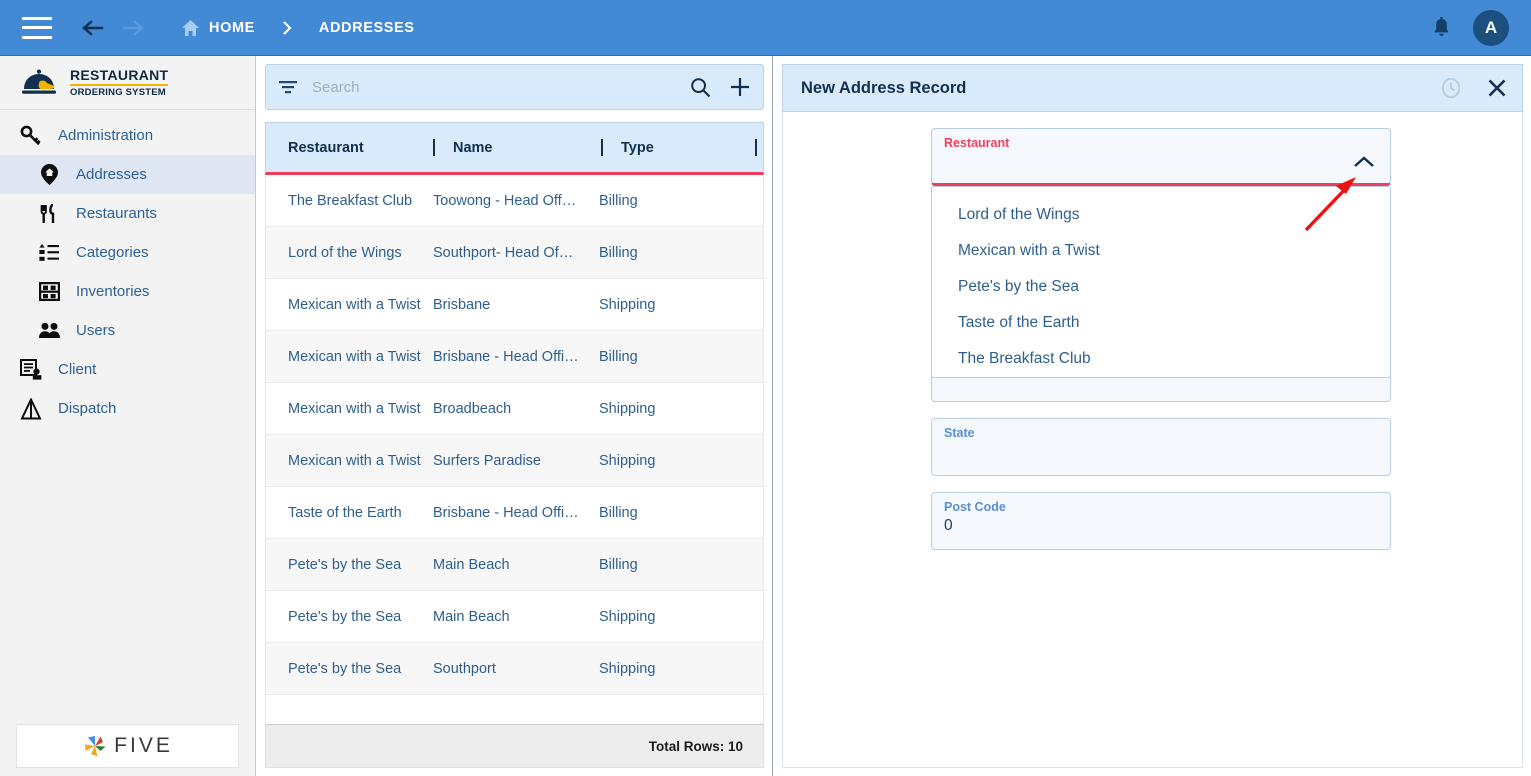 The image size is (1531, 776). I want to click on cell-name: Main Beach, so click(471, 616).